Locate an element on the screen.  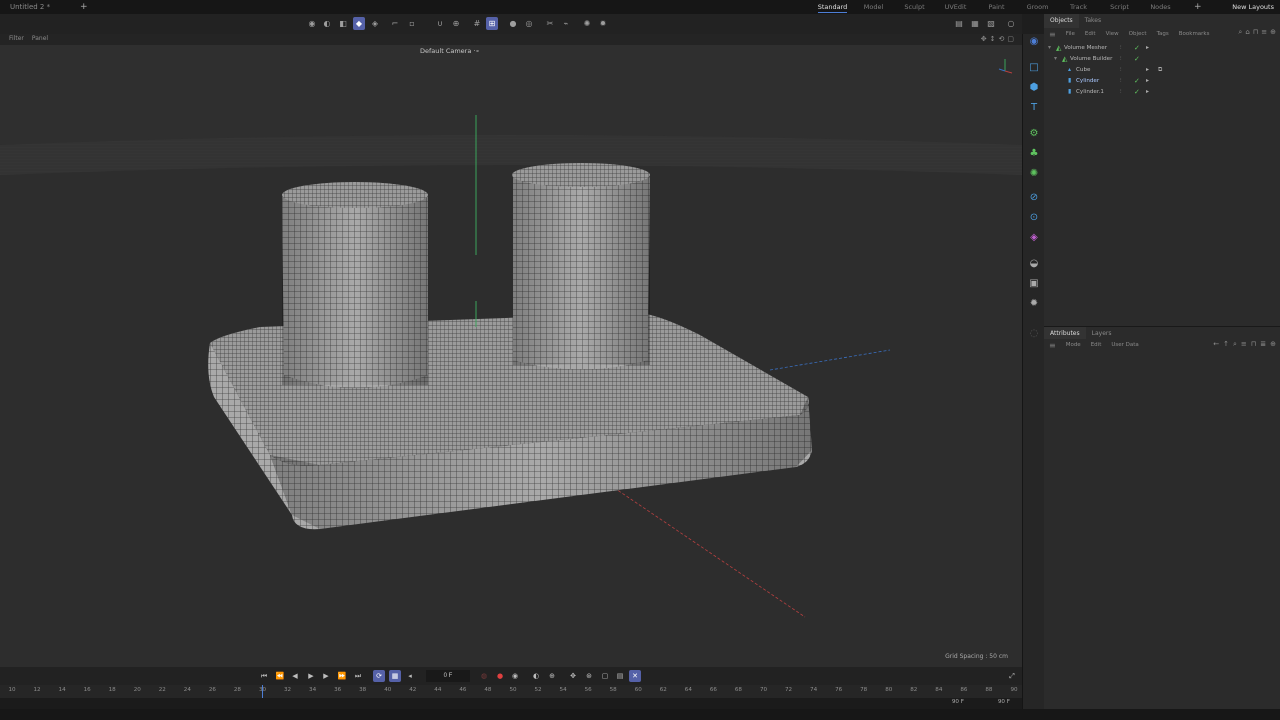
go-to-end-icon: ⏭ is located at coordinates (358, 676).